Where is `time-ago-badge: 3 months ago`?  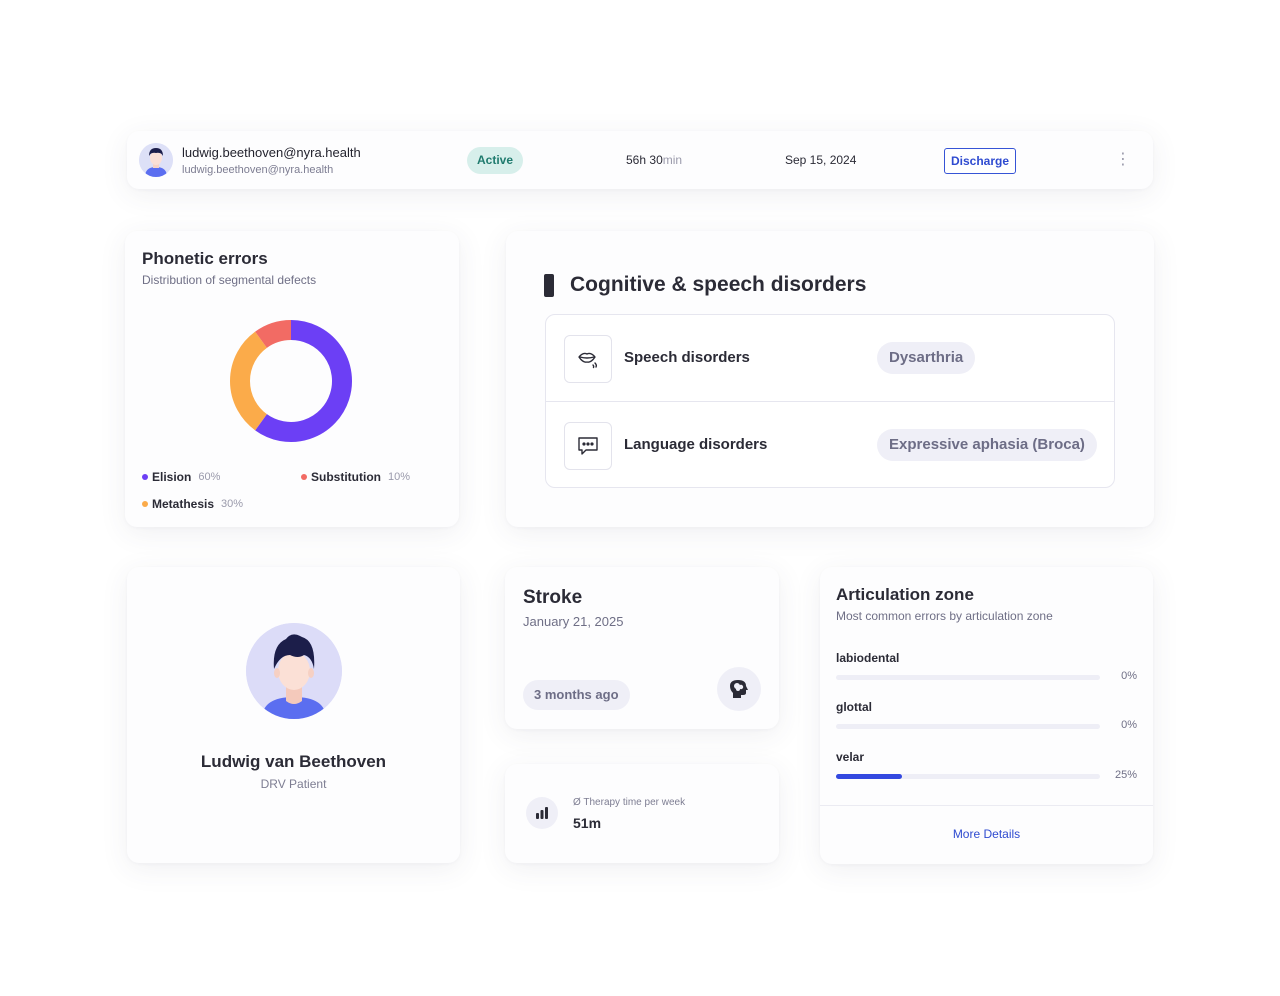
time-ago-badge: 3 months ago is located at coordinates (576, 695).